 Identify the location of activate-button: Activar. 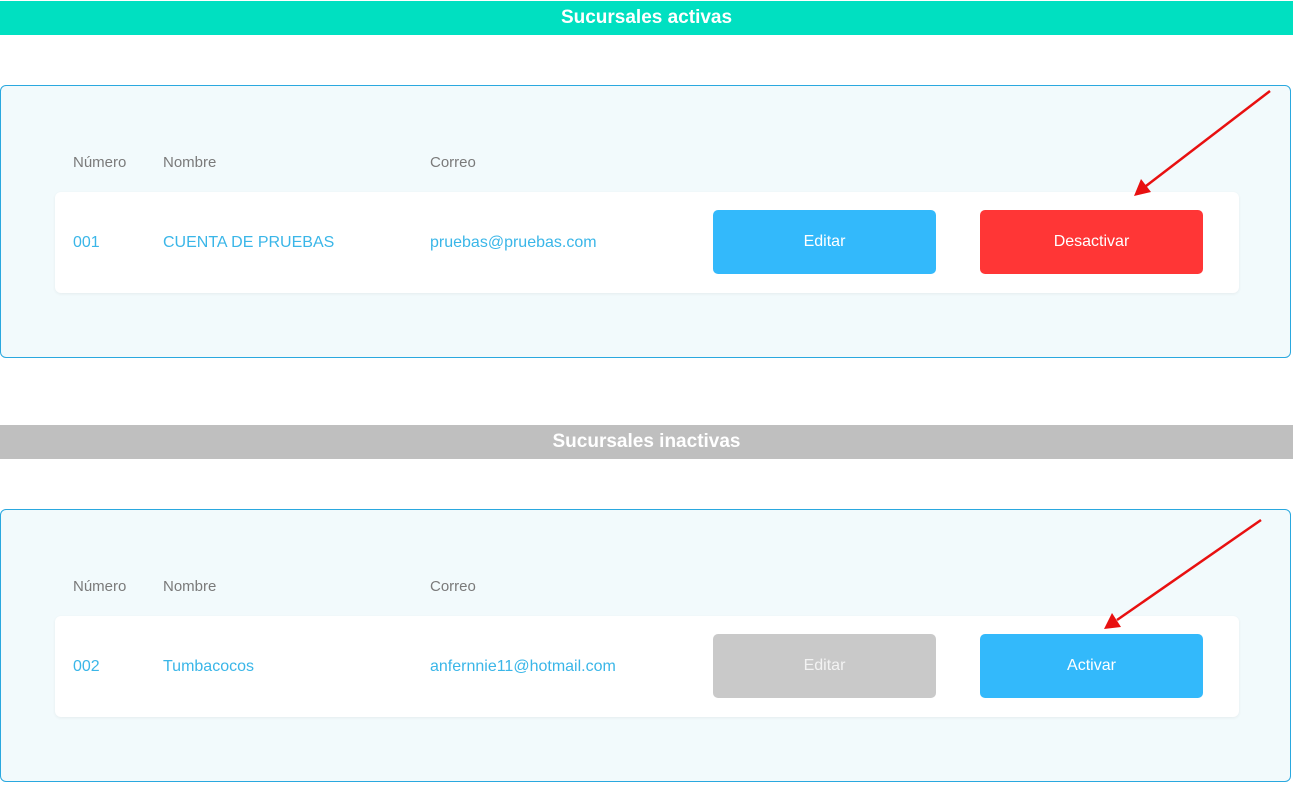
(1091, 666).